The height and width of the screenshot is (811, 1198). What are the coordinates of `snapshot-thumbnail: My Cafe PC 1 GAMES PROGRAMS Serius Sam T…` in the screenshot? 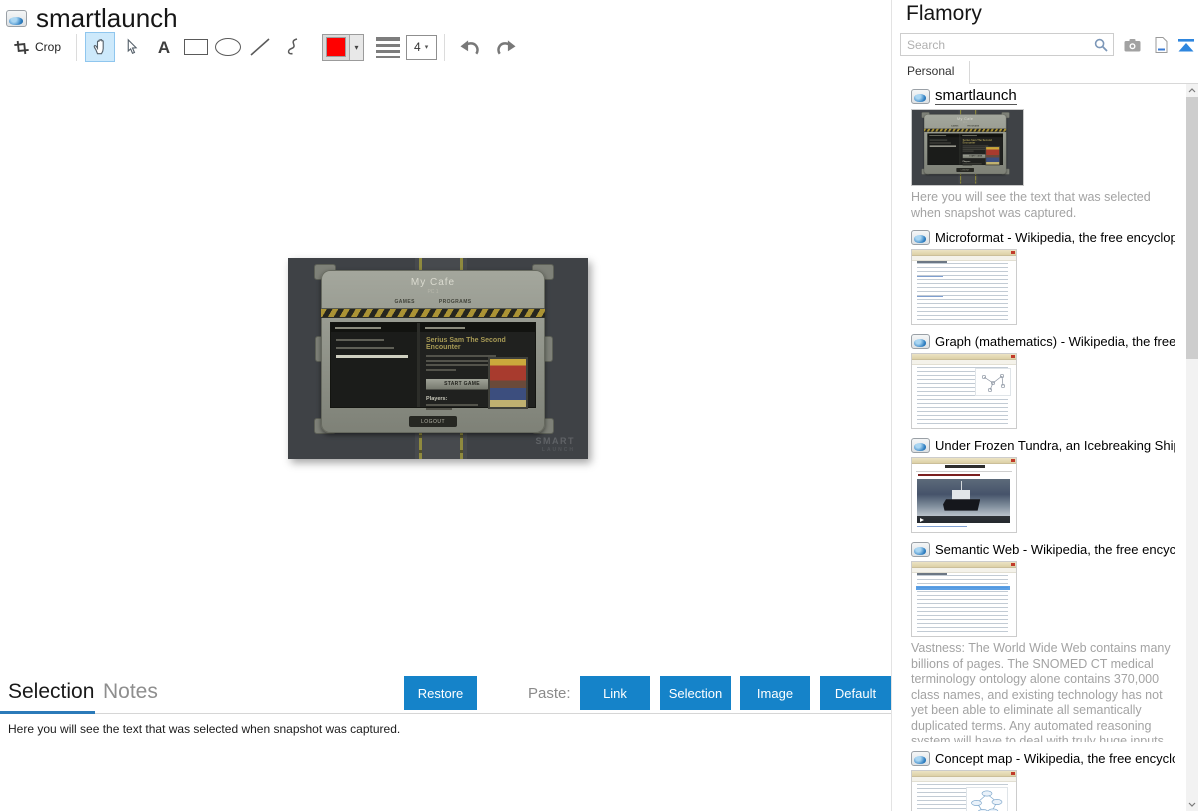 It's located at (967, 147).